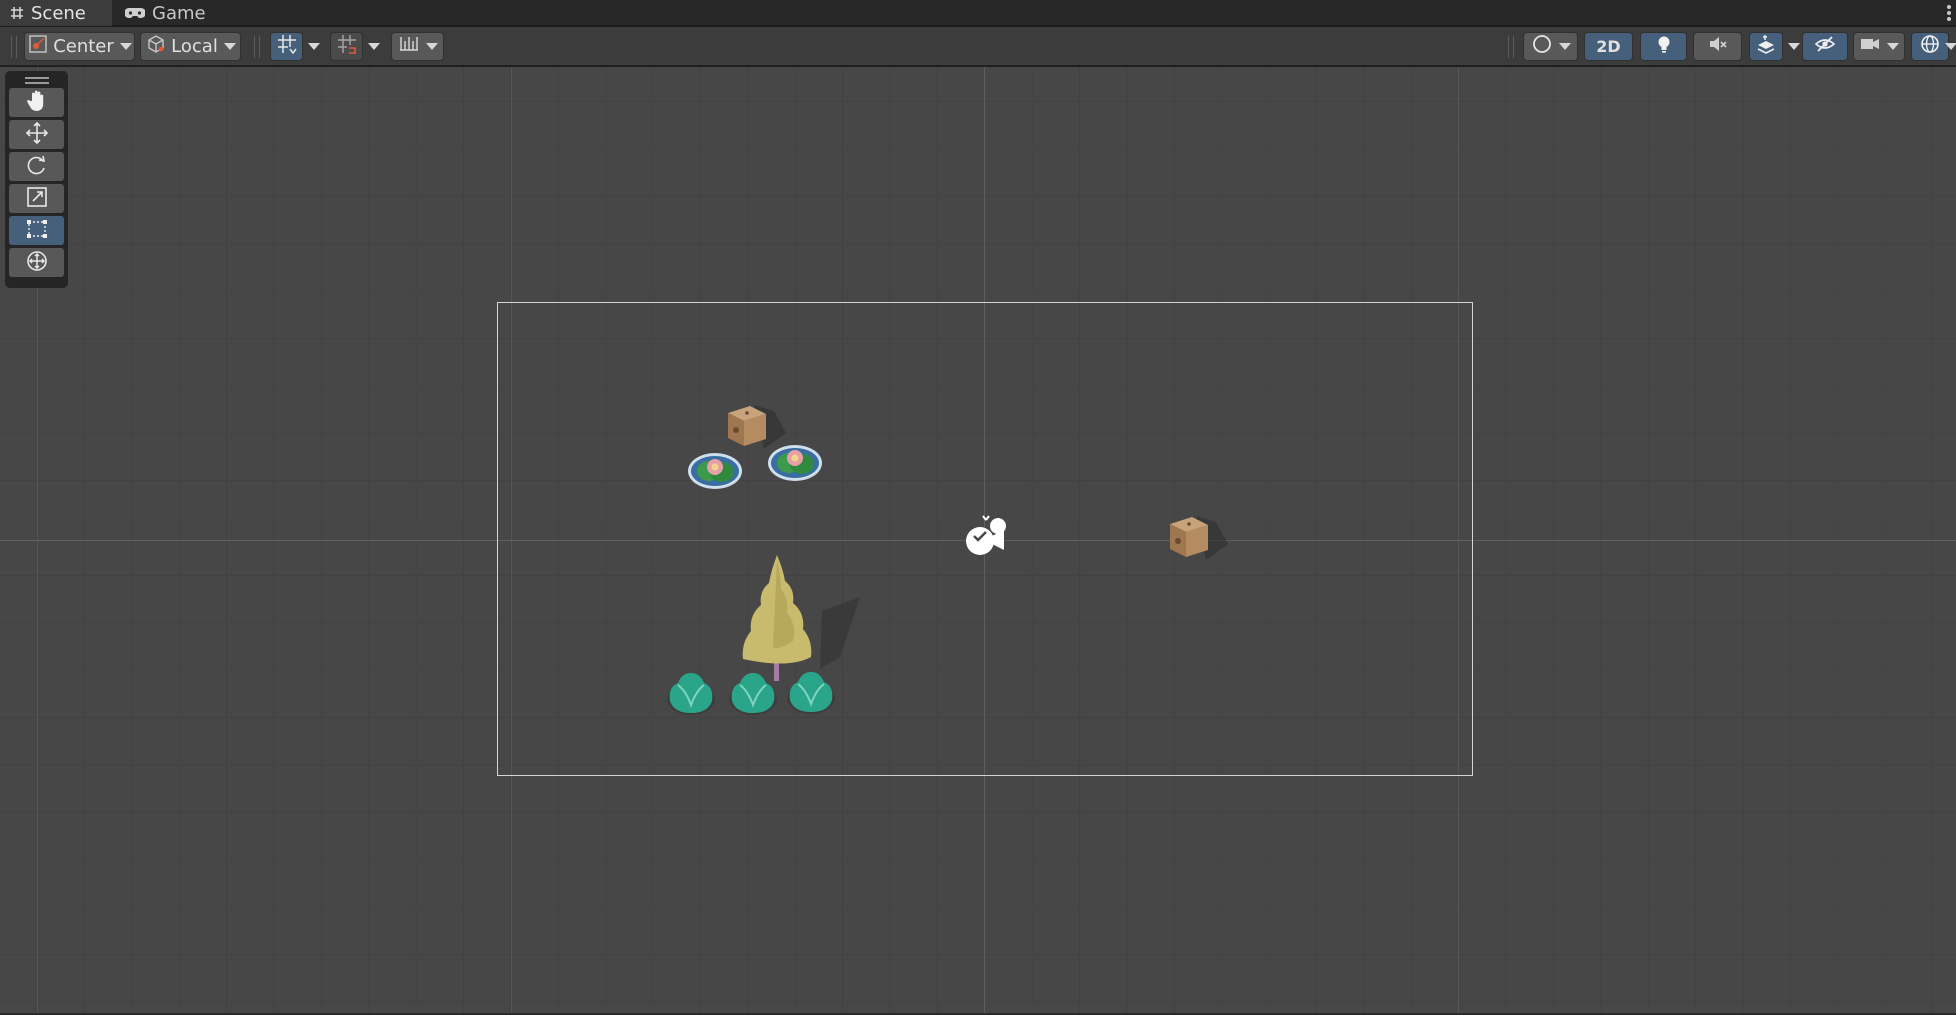  What do you see at coordinates (1542, 46) in the screenshot?
I see `shaded-sphere-icon` at bounding box center [1542, 46].